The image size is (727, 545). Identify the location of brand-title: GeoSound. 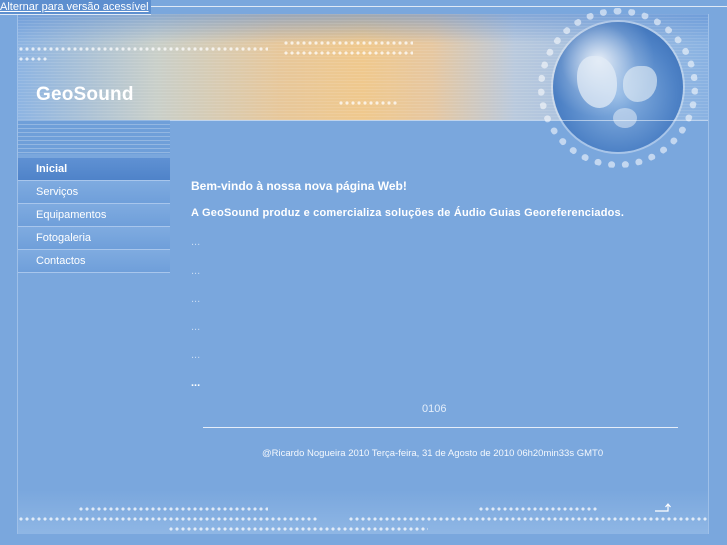
(85, 94).